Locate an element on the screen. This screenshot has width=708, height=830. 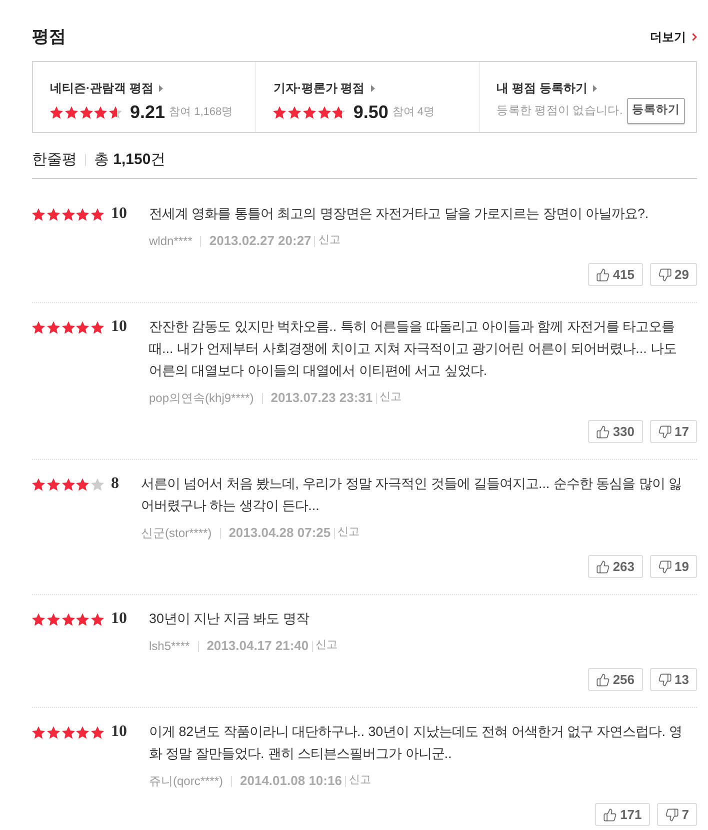
reviews-title: 한줄평 is located at coordinates (54, 160).